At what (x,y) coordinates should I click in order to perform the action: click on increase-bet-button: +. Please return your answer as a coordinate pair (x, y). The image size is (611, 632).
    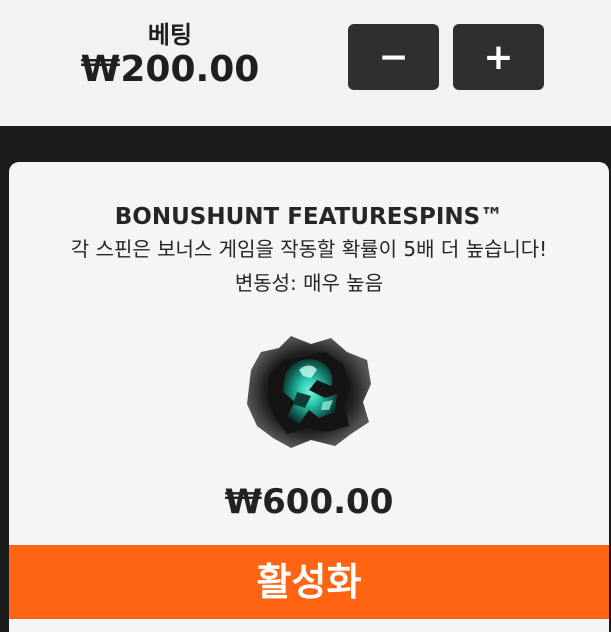
    Looking at the image, I should click on (498, 57).